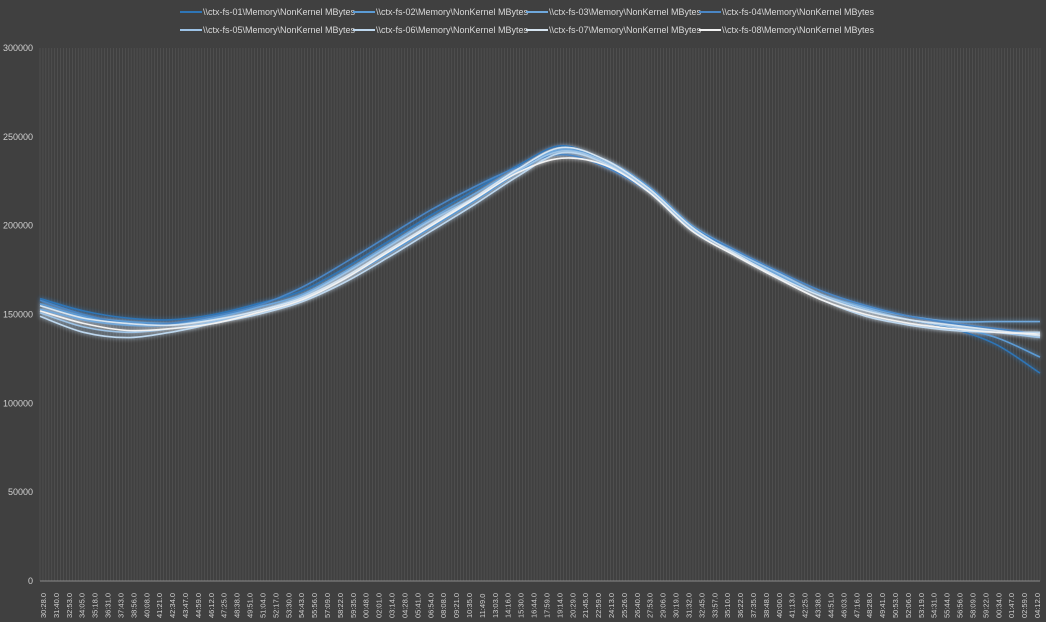 This screenshot has height=622, width=1046. Describe the element at coordinates (366, 605) in the screenshot. I see `x-tick-label: 00:48.0` at that location.